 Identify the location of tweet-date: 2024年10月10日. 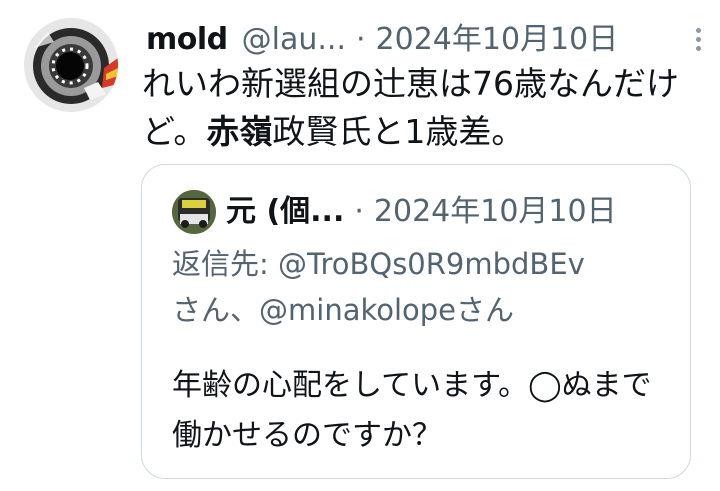
(497, 40).